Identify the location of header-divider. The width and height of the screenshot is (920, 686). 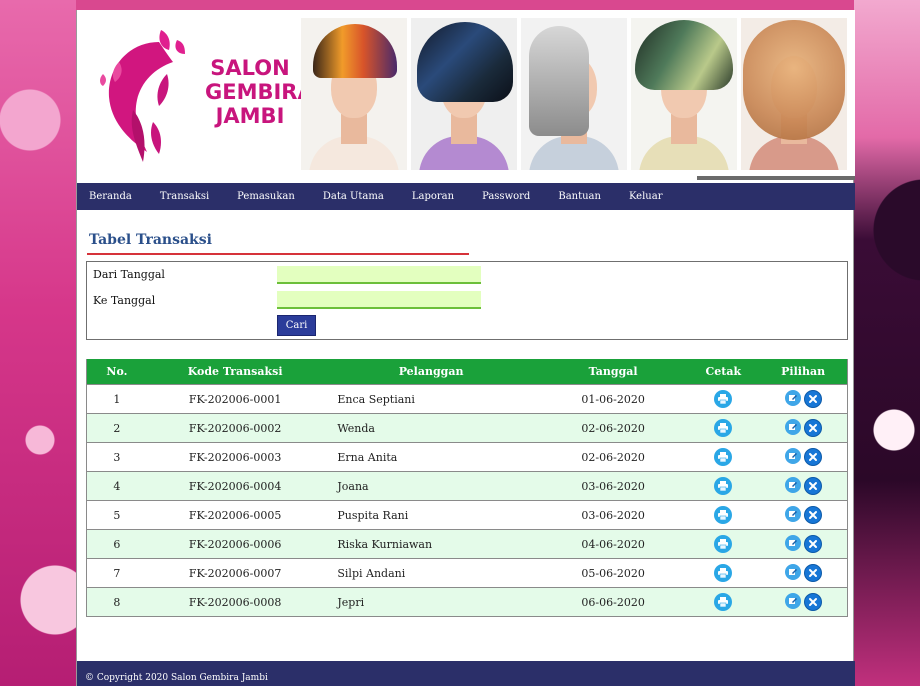
(776, 178).